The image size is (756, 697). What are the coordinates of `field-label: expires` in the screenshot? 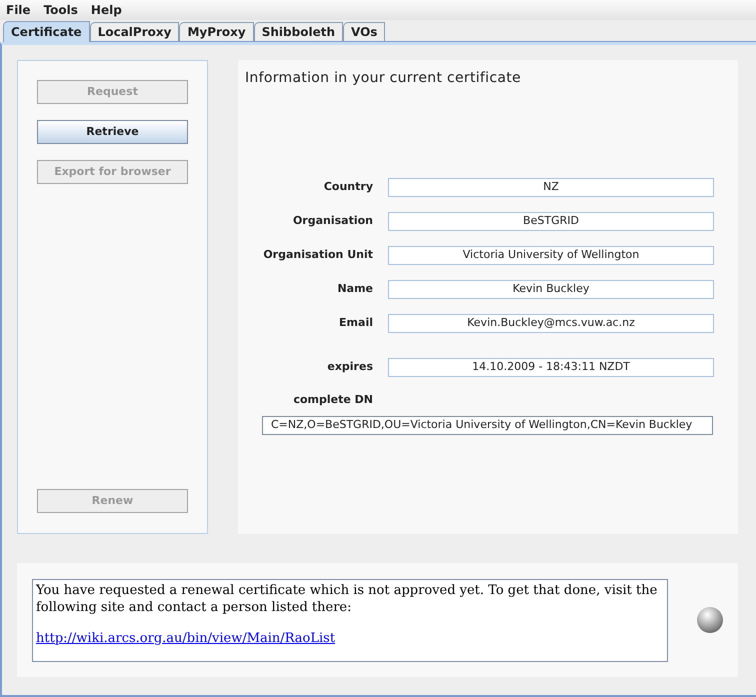 It's located at (349, 367).